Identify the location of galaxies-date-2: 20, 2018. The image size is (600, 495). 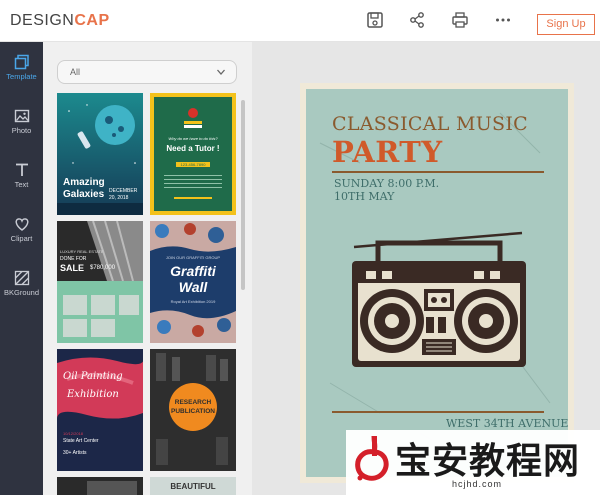
(119, 198).